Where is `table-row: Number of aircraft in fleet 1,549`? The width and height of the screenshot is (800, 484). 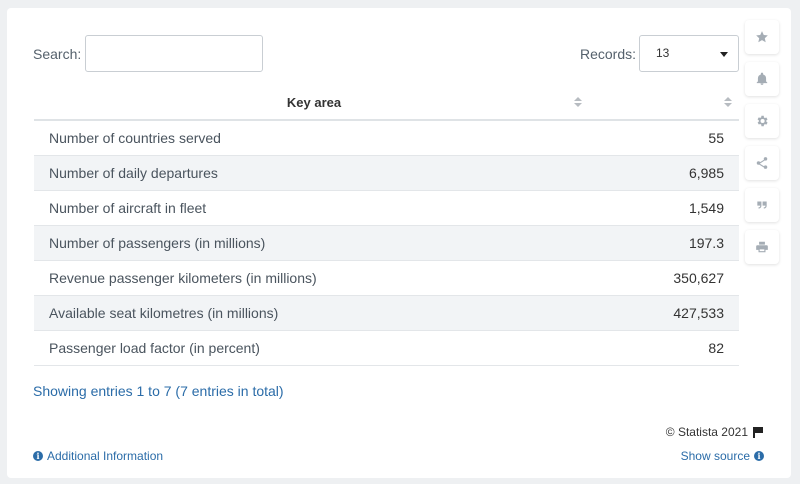
table-row: Number of aircraft in fleet 1,549 is located at coordinates (386, 208).